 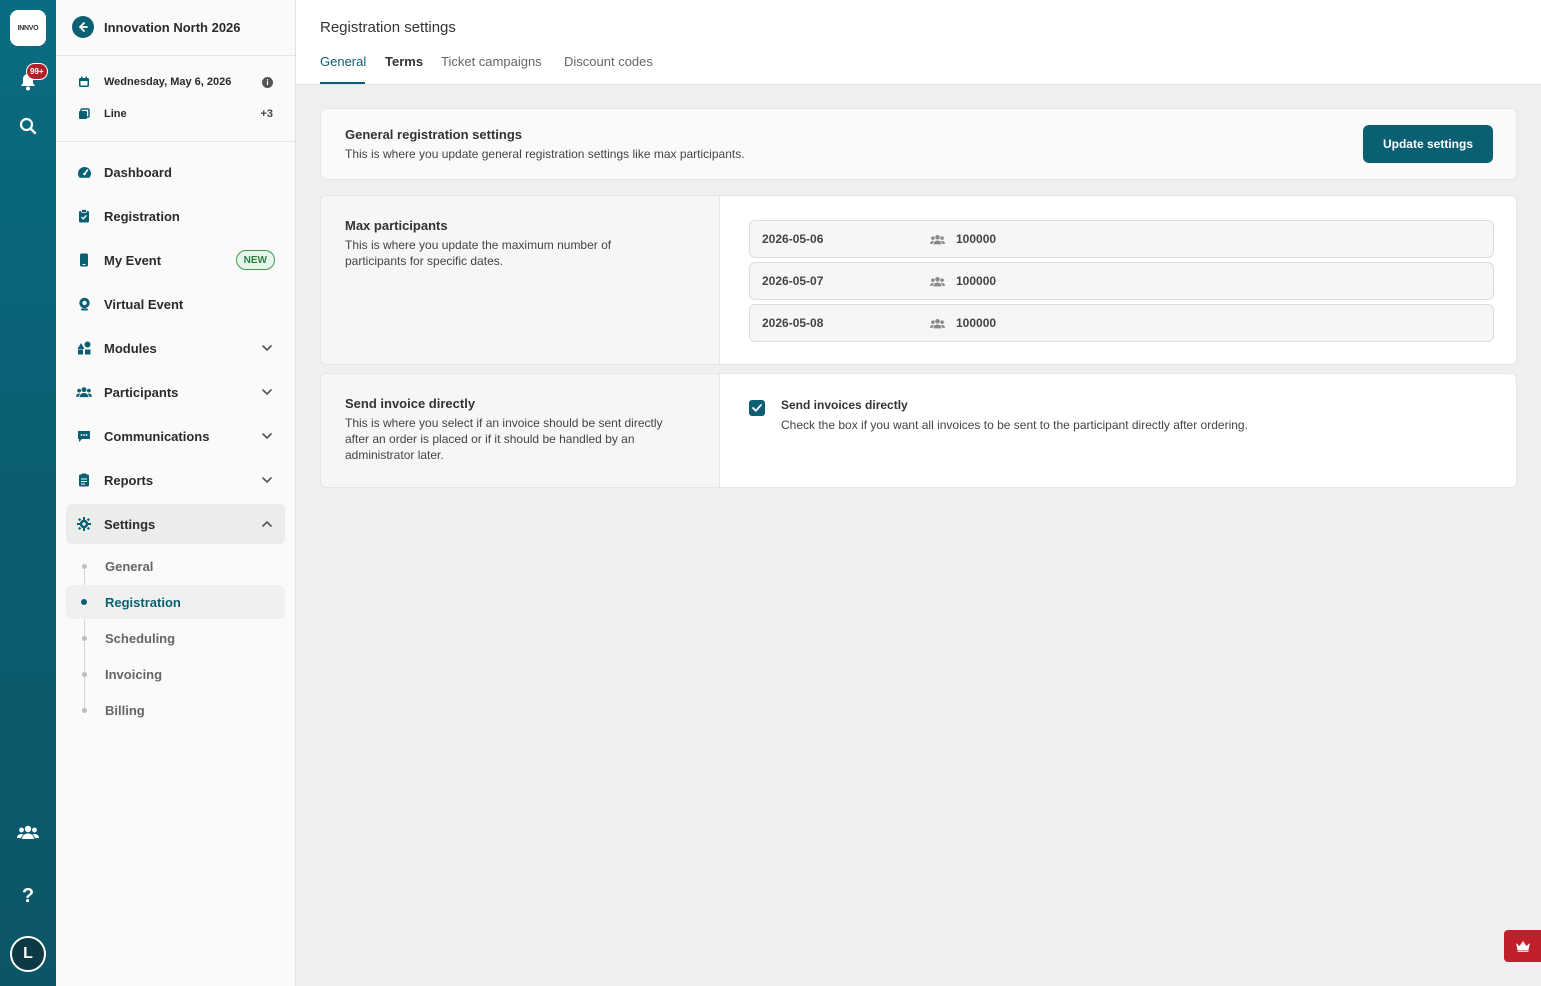 What do you see at coordinates (84, 436) in the screenshot?
I see `chat-icon` at bounding box center [84, 436].